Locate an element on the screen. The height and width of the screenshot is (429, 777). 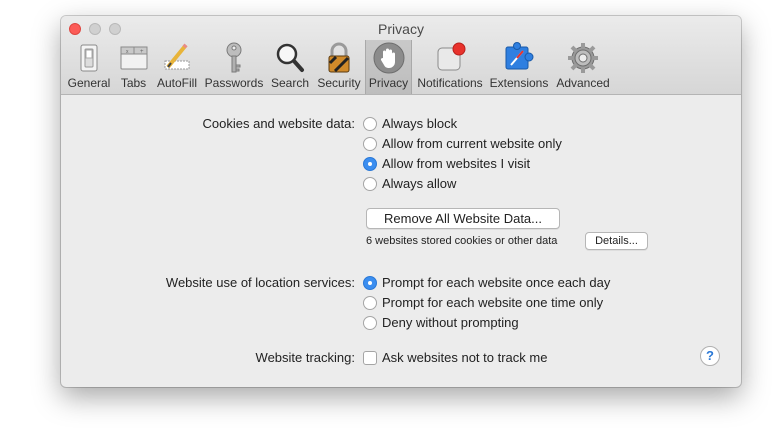
tab-privacy: Privacy is located at coordinates (388, 67).